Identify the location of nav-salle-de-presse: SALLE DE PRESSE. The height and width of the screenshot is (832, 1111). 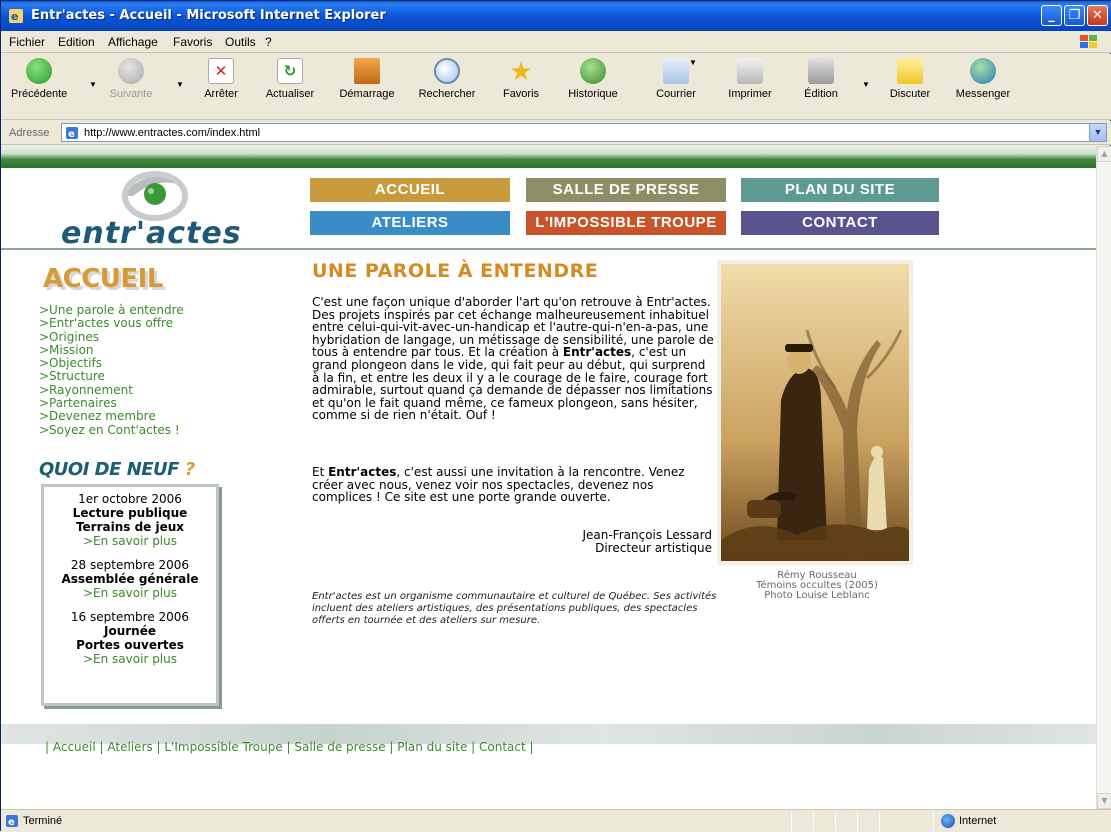
(626, 190).